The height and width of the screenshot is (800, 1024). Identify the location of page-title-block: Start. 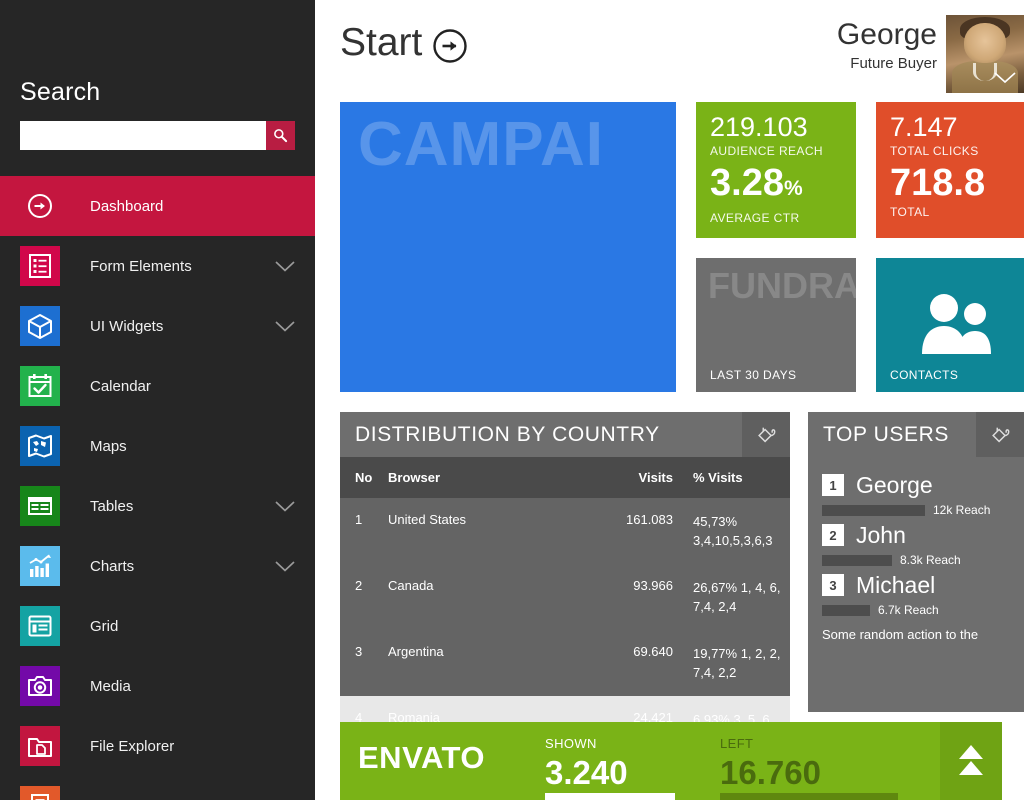
(404, 43).